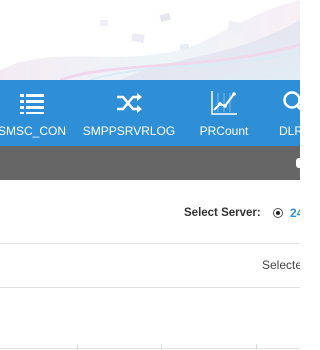  What do you see at coordinates (150, 348) in the screenshot?
I see `divider` at bounding box center [150, 348].